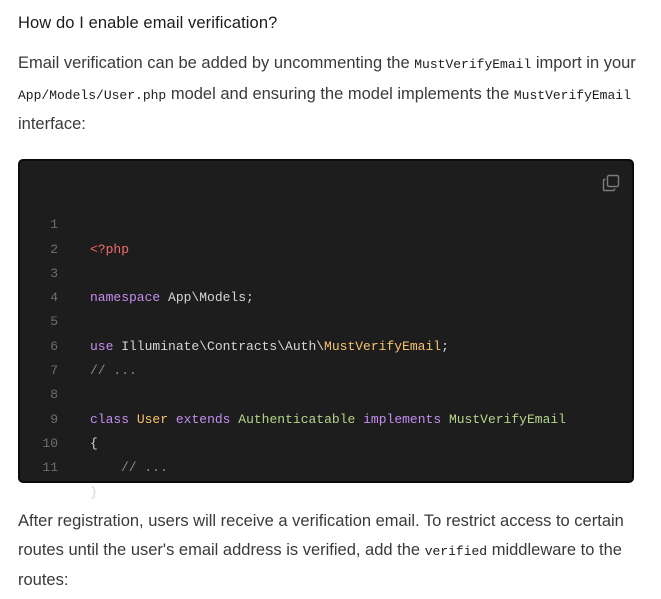  Describe the element at coordinates (326, 235) in the screenshot. I see `code-line: 2` at that location.